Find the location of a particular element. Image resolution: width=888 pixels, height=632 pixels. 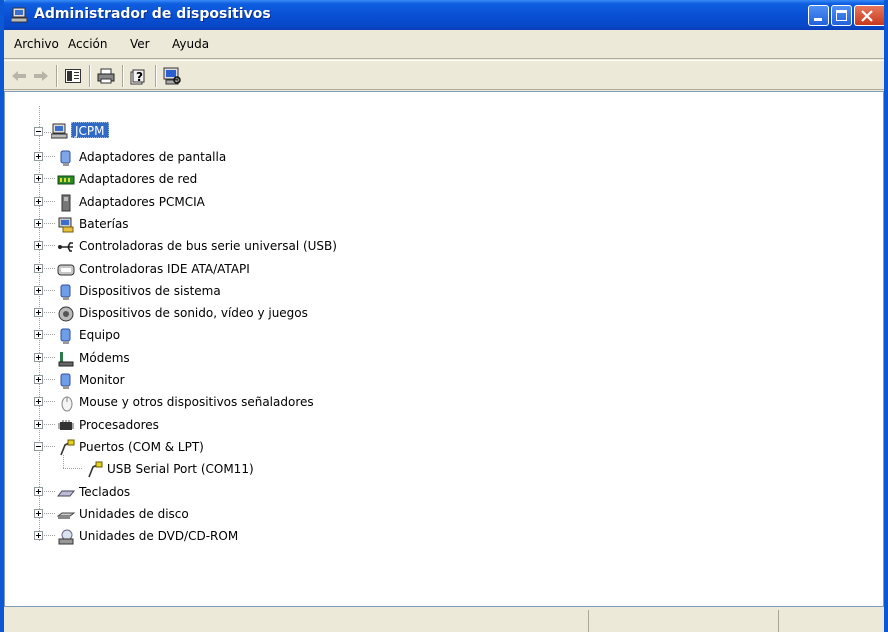

help-button: ? is located at coordinates (139, 76).